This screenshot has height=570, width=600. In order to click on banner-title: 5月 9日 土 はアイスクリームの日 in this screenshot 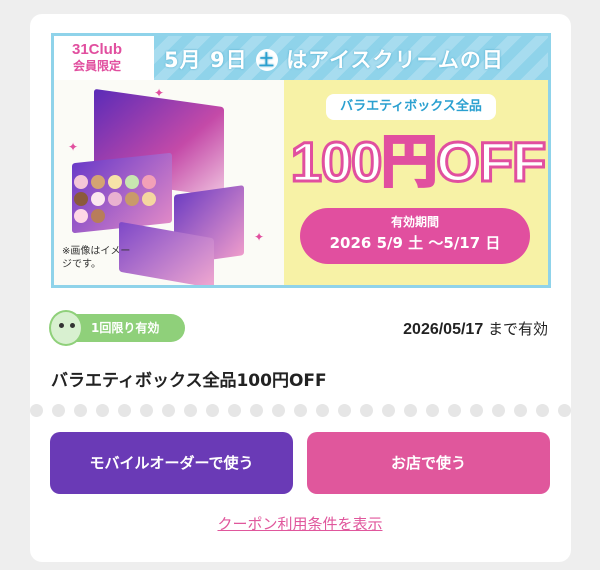, I will do `click(334, 59)`.